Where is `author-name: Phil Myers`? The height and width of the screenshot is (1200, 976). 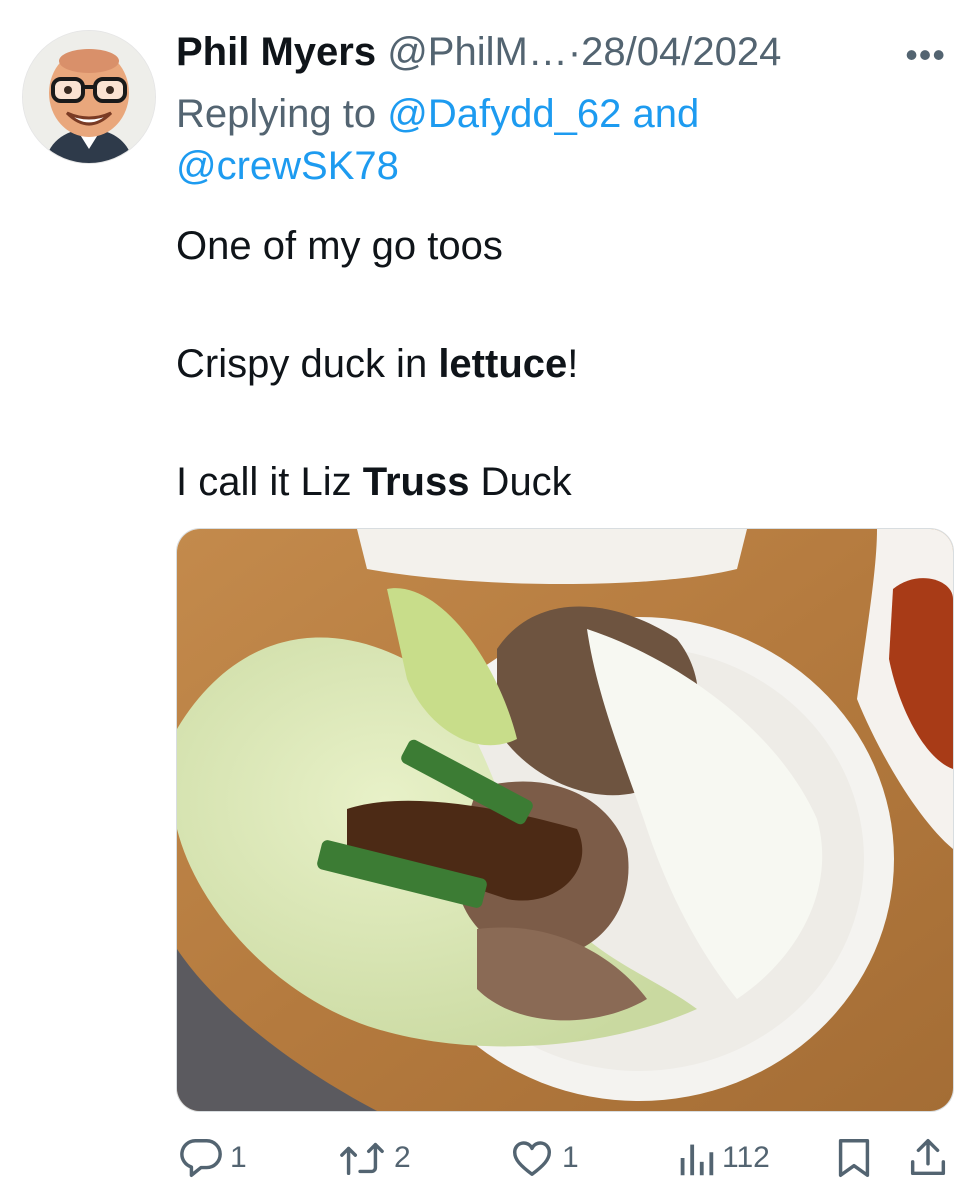 author-name: Phil Myers is located at coordinates (276, 52).